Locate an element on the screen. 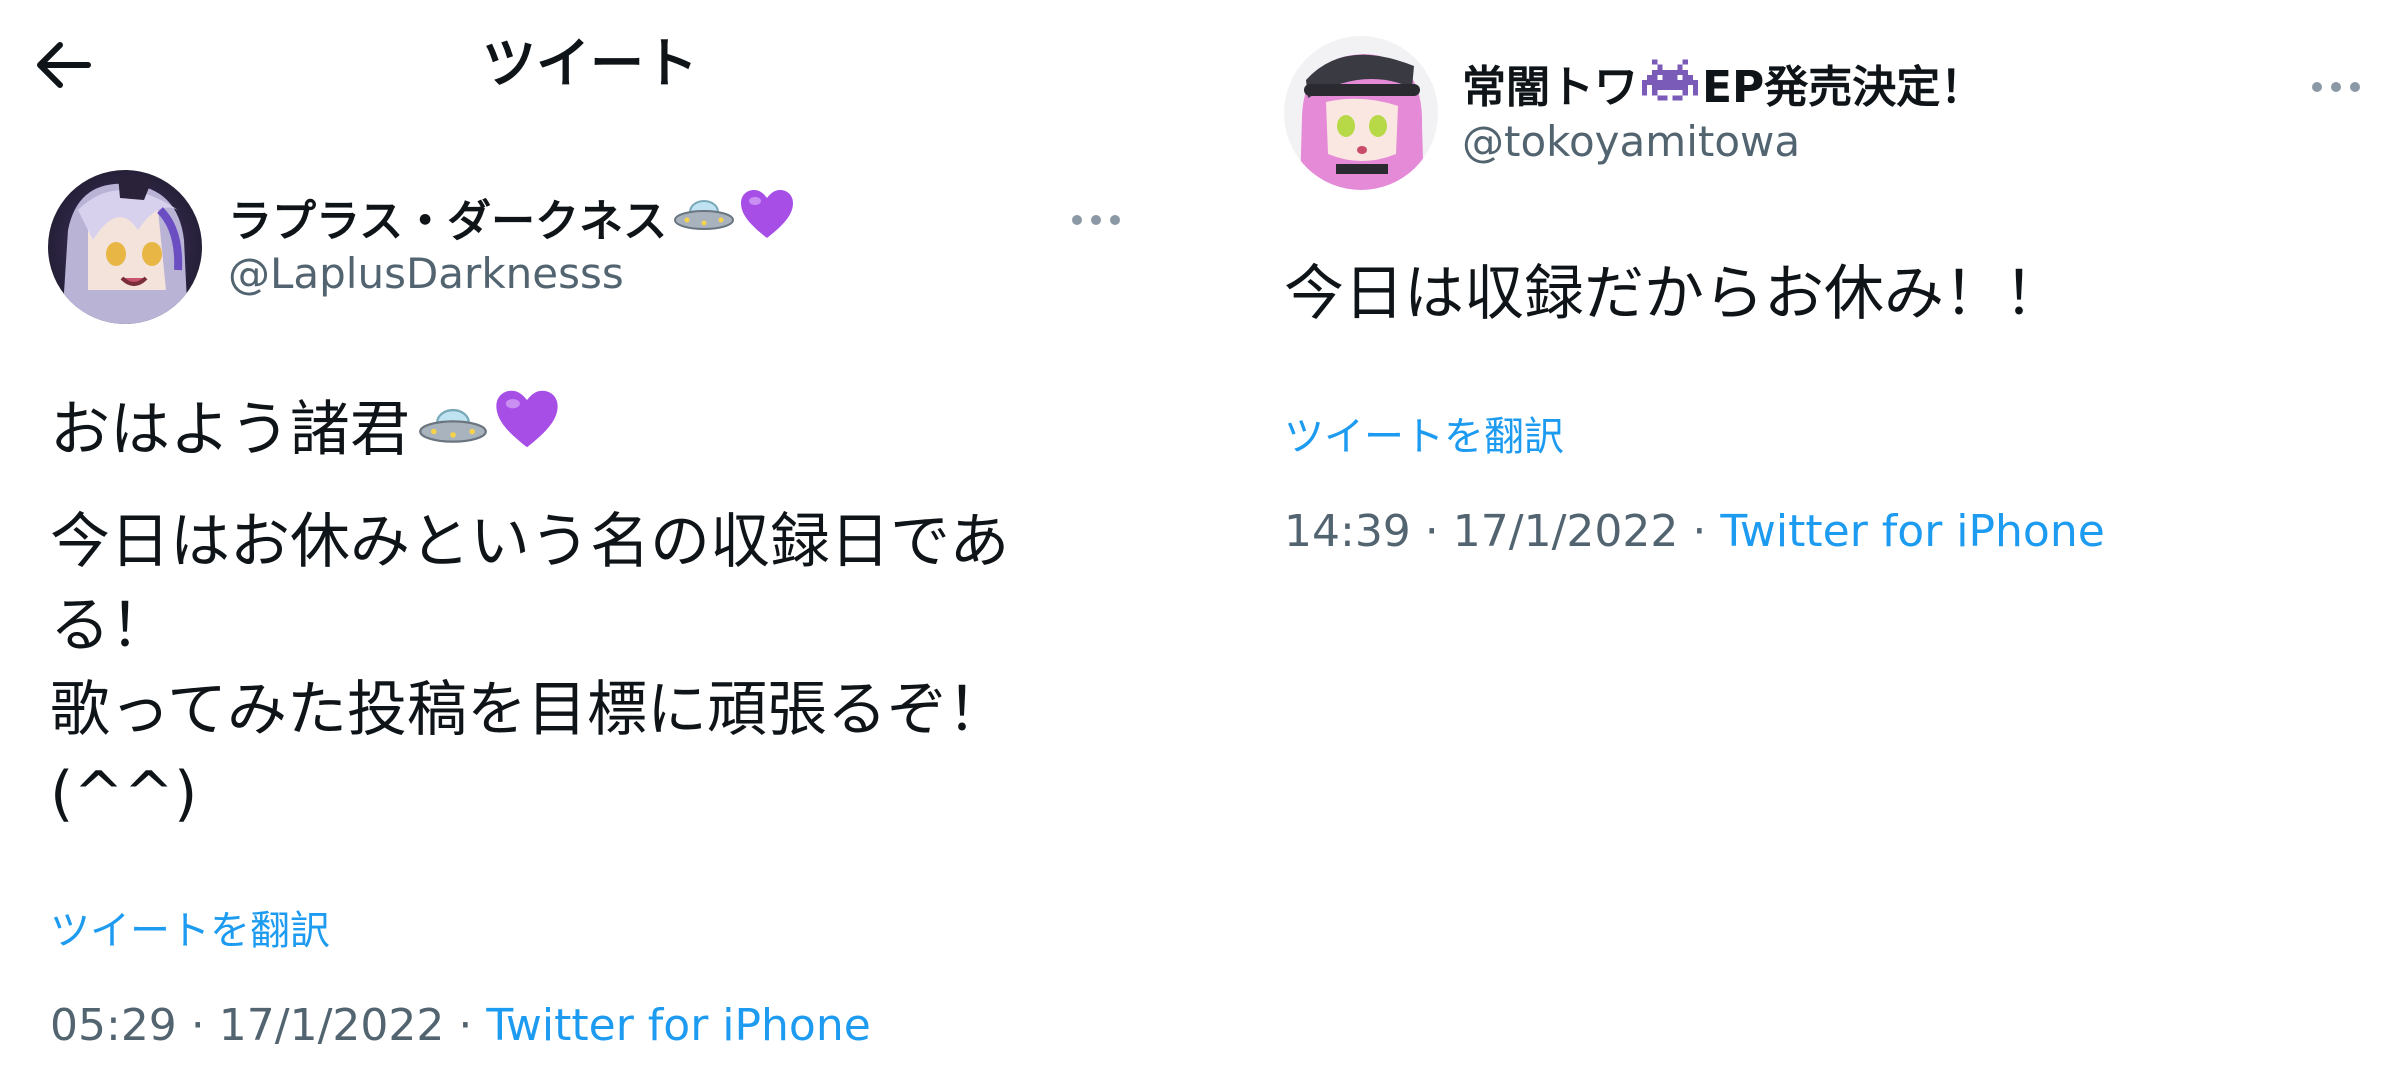  timestamp: 05:29 · 17/1/2022 · is located at coordinates (268, 1025).